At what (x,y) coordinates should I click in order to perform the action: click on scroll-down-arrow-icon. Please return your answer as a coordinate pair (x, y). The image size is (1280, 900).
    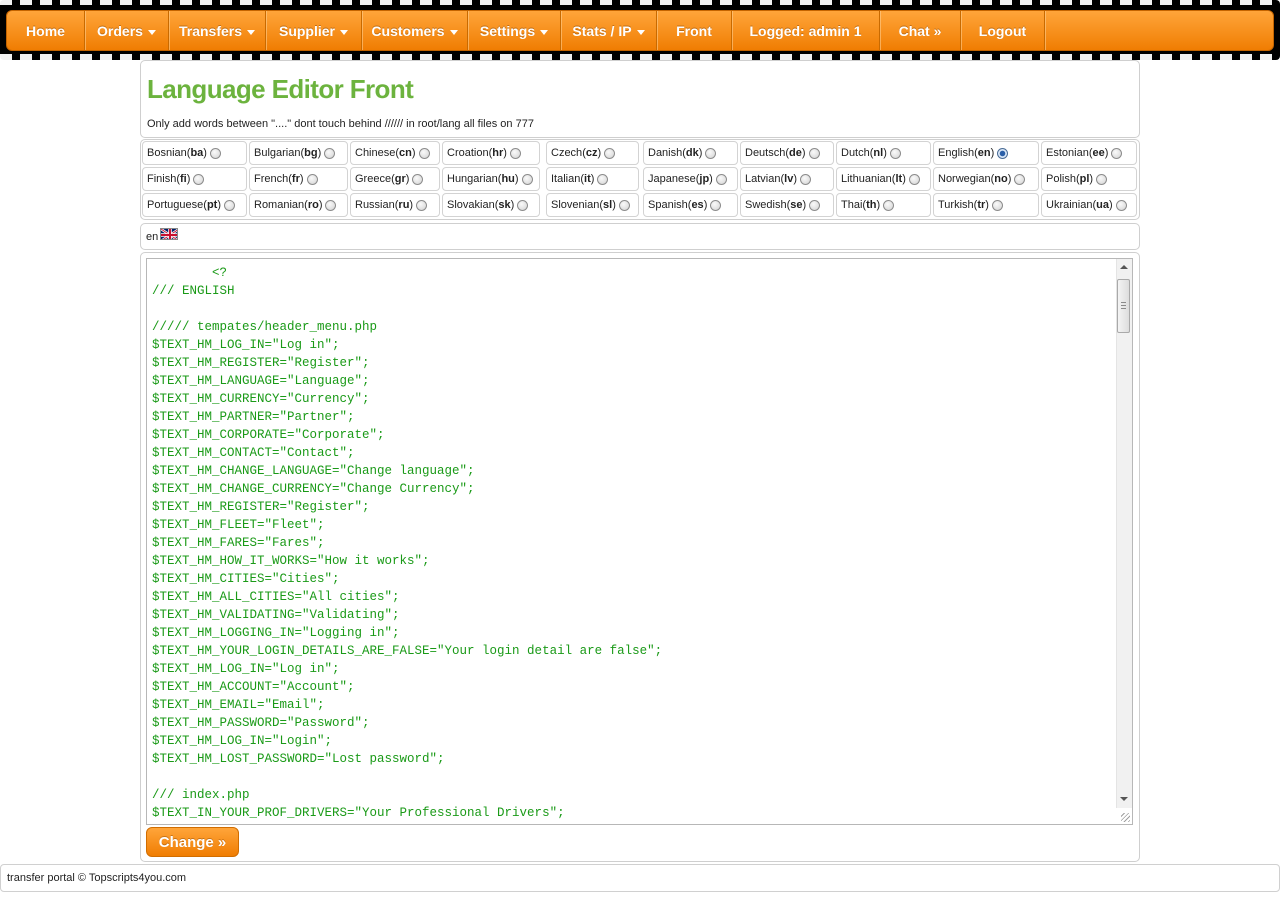
    Looking at the image, I should click on (1124, 799).